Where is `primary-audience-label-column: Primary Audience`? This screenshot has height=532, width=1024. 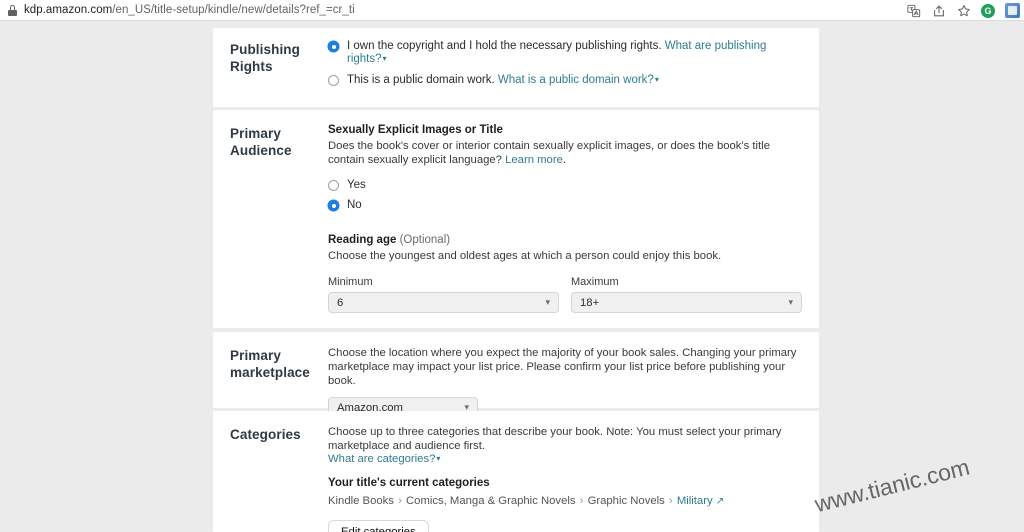
primary-audience-label-column: Primary Audience is located at coordinates (270, 218).